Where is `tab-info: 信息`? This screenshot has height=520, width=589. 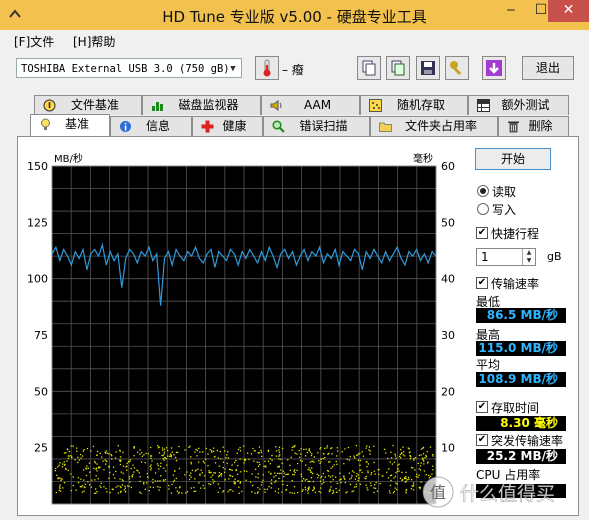 tab-info: 信息 is located at coordinates (151, 126).